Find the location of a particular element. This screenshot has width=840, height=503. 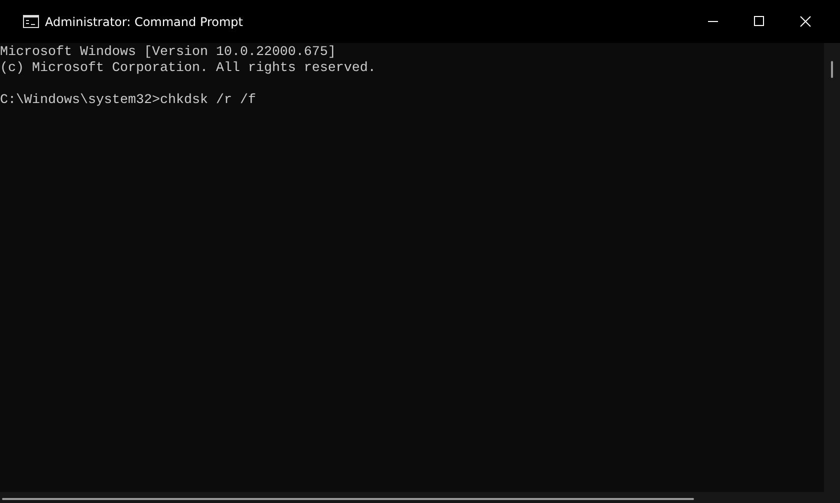

close-icon is located at coordinates (805, 21).